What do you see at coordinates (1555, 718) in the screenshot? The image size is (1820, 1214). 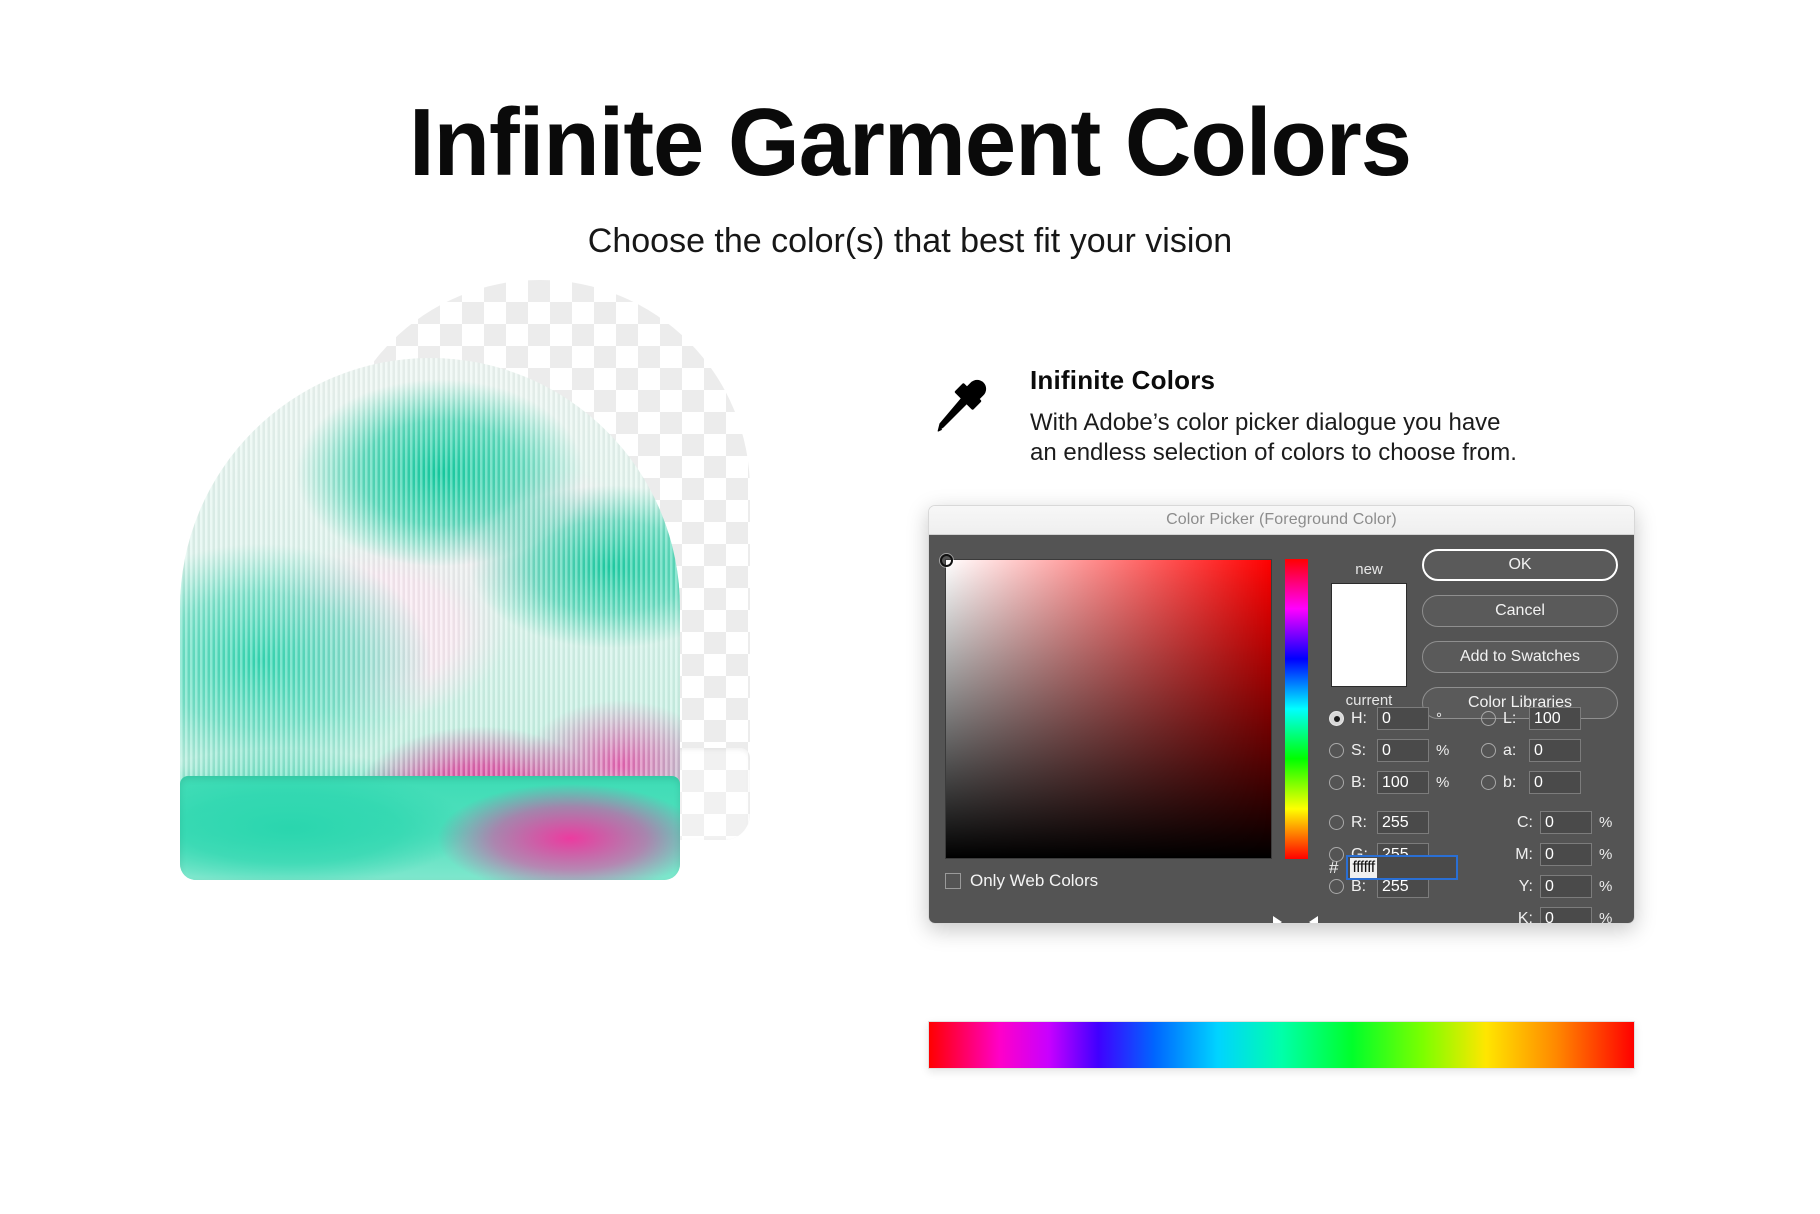 I see `input-lightness: 100` at bounding box center [1555, 718].